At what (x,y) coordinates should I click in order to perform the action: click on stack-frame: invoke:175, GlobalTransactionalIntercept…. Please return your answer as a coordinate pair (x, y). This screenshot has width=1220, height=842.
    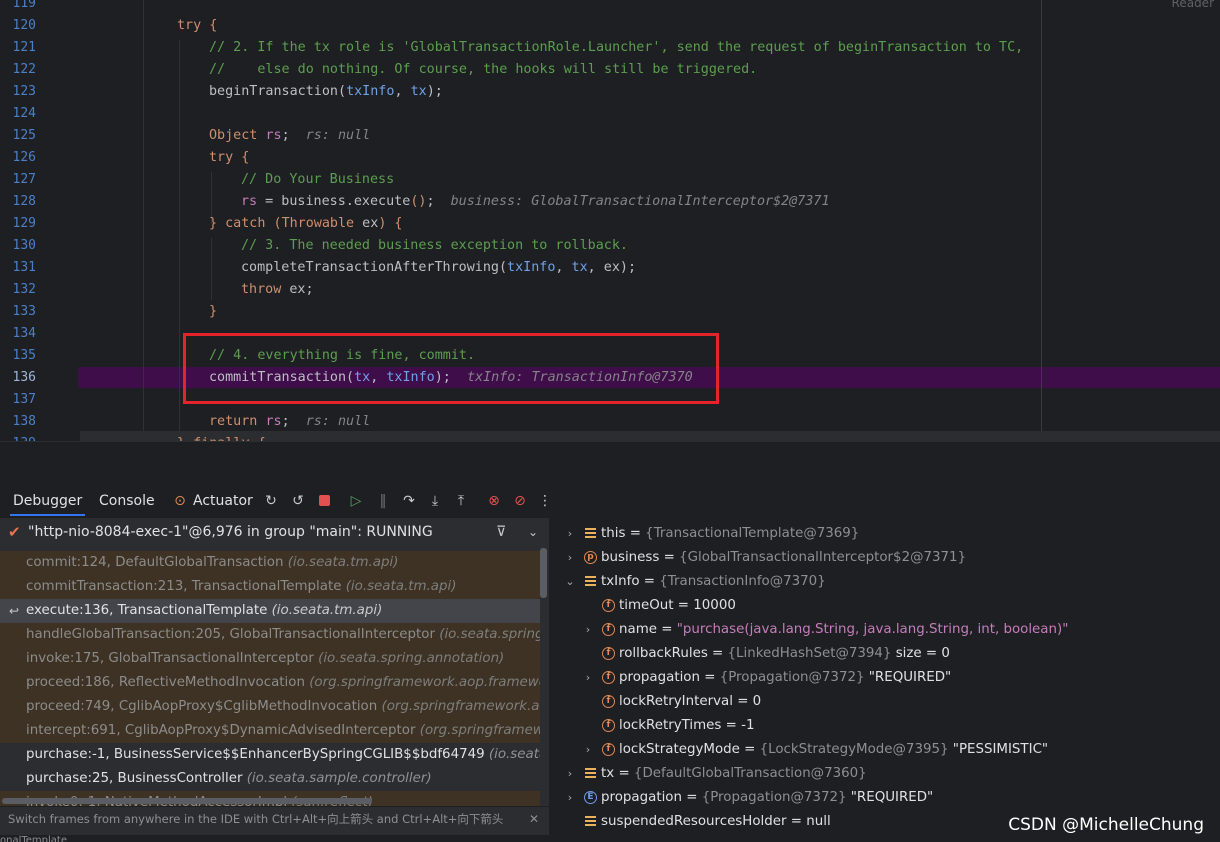
    Looking at the image, I should click on (270, 659).